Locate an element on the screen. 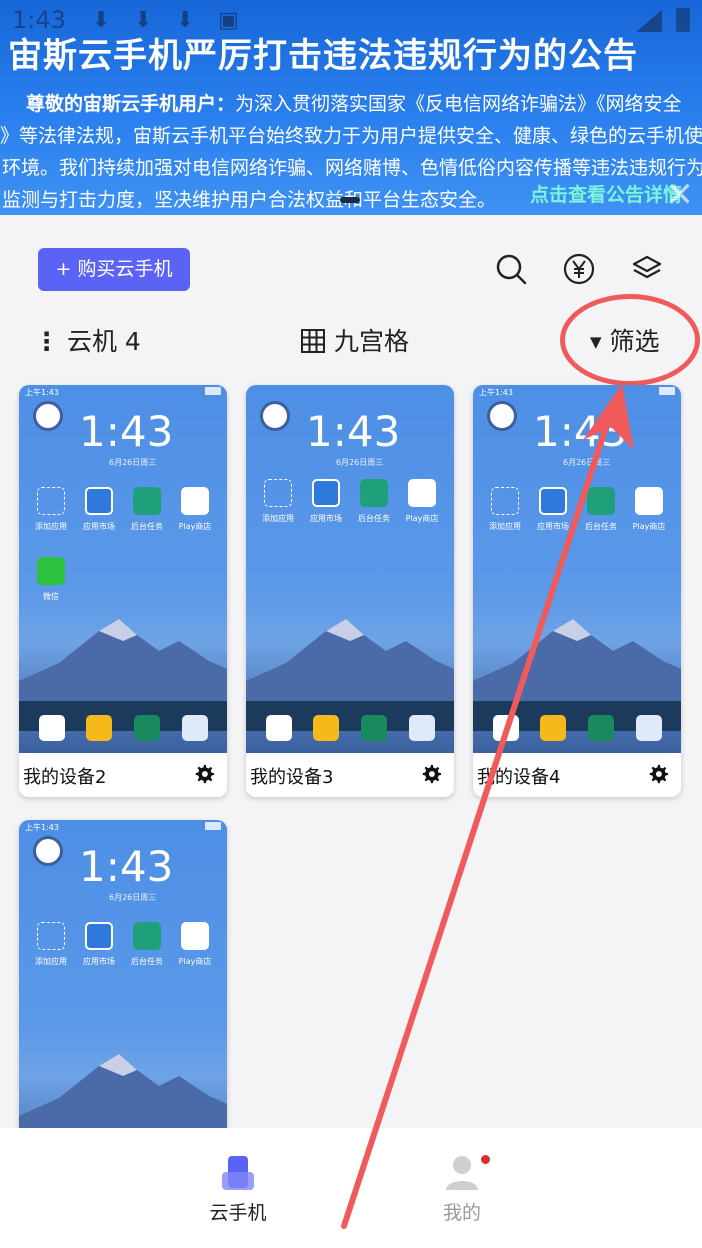 The height and width of the screenshot is (1248, 702). app-label: 微信 is located at coordinates (51, 596).